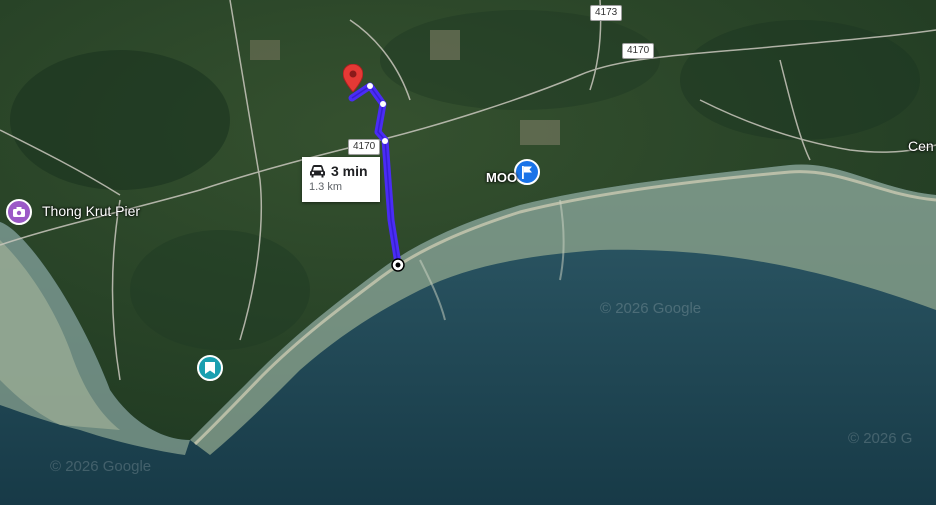 This screenshot has width=936, height=505. What do you see at coordinates (341, 179) in the screenshot?
I see `route-info-card: 3 min 1.3 km` at bounding box center [341, 179].